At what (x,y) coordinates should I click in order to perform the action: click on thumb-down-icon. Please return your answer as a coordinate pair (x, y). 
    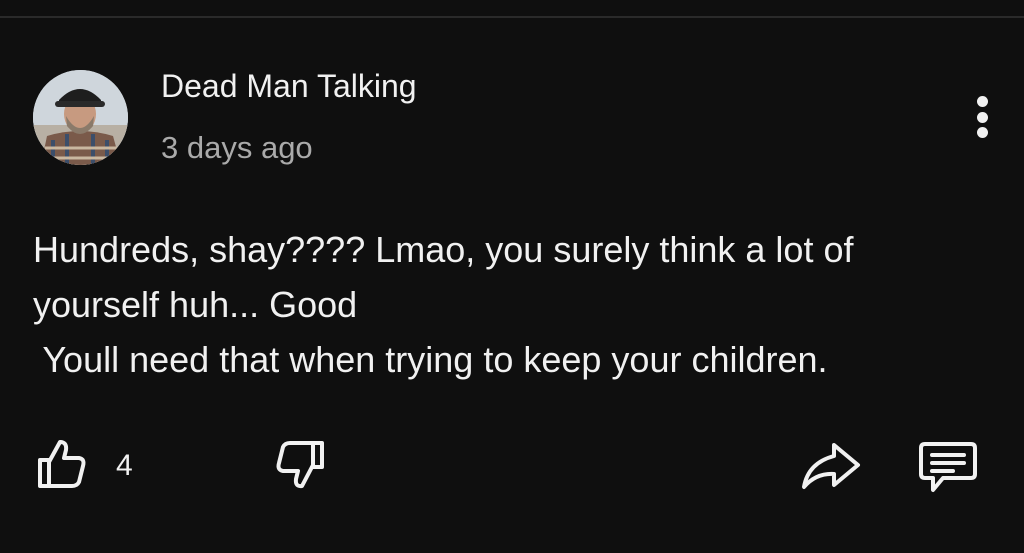
    Looking at the image, I should click on (300, 465).